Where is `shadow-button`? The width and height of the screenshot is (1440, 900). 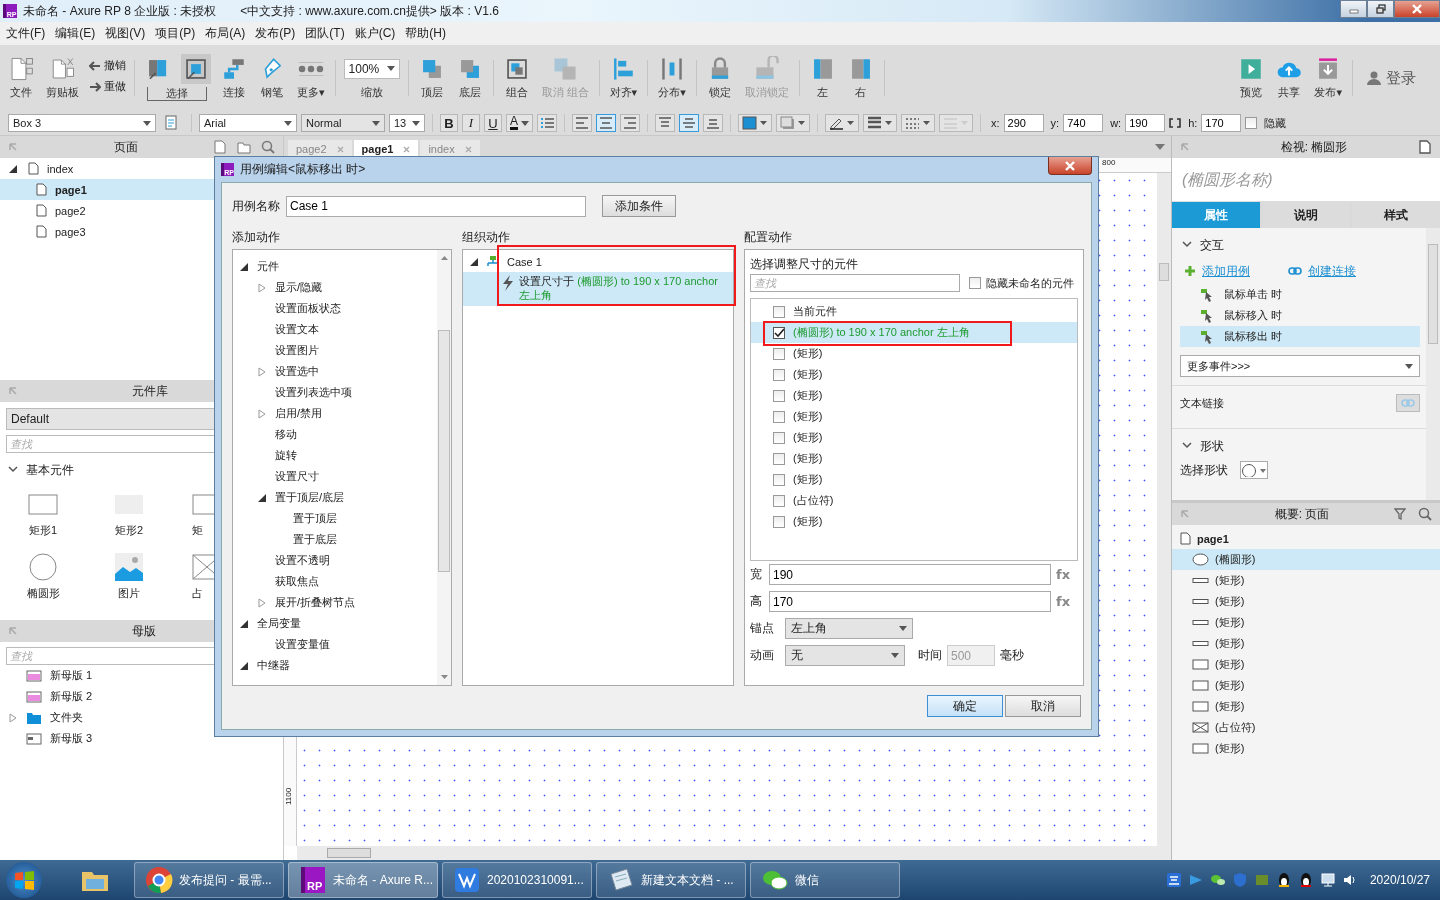
shadow-button is located at coordinates (793, 123).